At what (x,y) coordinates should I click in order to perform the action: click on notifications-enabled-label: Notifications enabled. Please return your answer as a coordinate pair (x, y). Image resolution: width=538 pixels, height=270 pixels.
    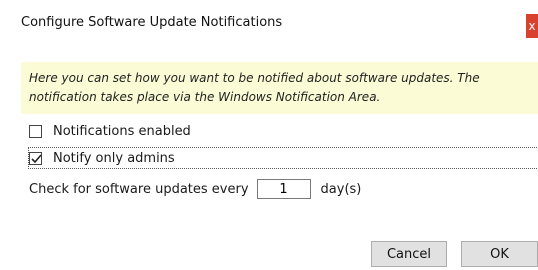
    Looking at the image, I should click on (122, 131).